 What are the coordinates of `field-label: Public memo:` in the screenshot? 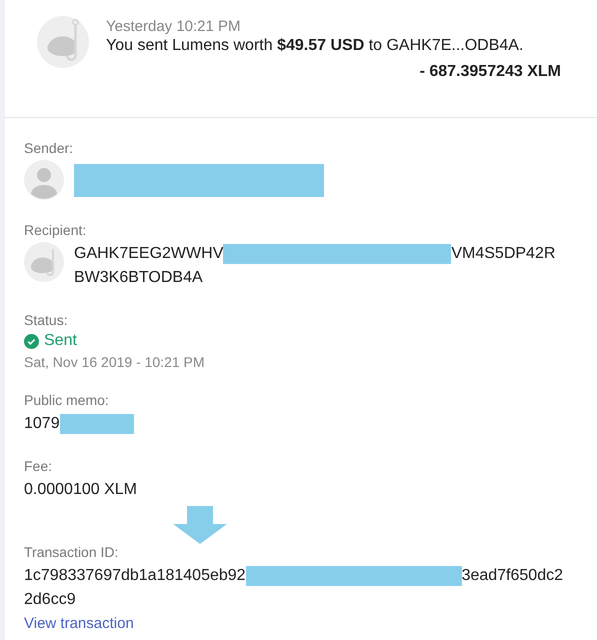 It's located at (67, 400).